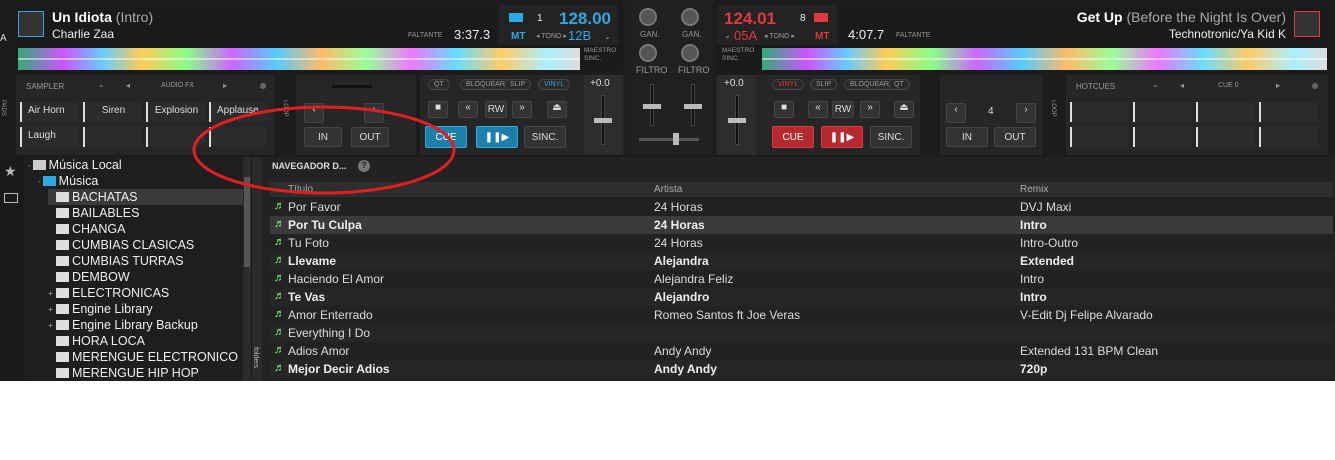 The width and height of the screenshot is (1335, 460). What do you see at coordinates (801, 243) in the screenshot?
I see `table-row: ♬ Tu Foto 24 Horas Intro-Outro` at bounding box center [801, 243].